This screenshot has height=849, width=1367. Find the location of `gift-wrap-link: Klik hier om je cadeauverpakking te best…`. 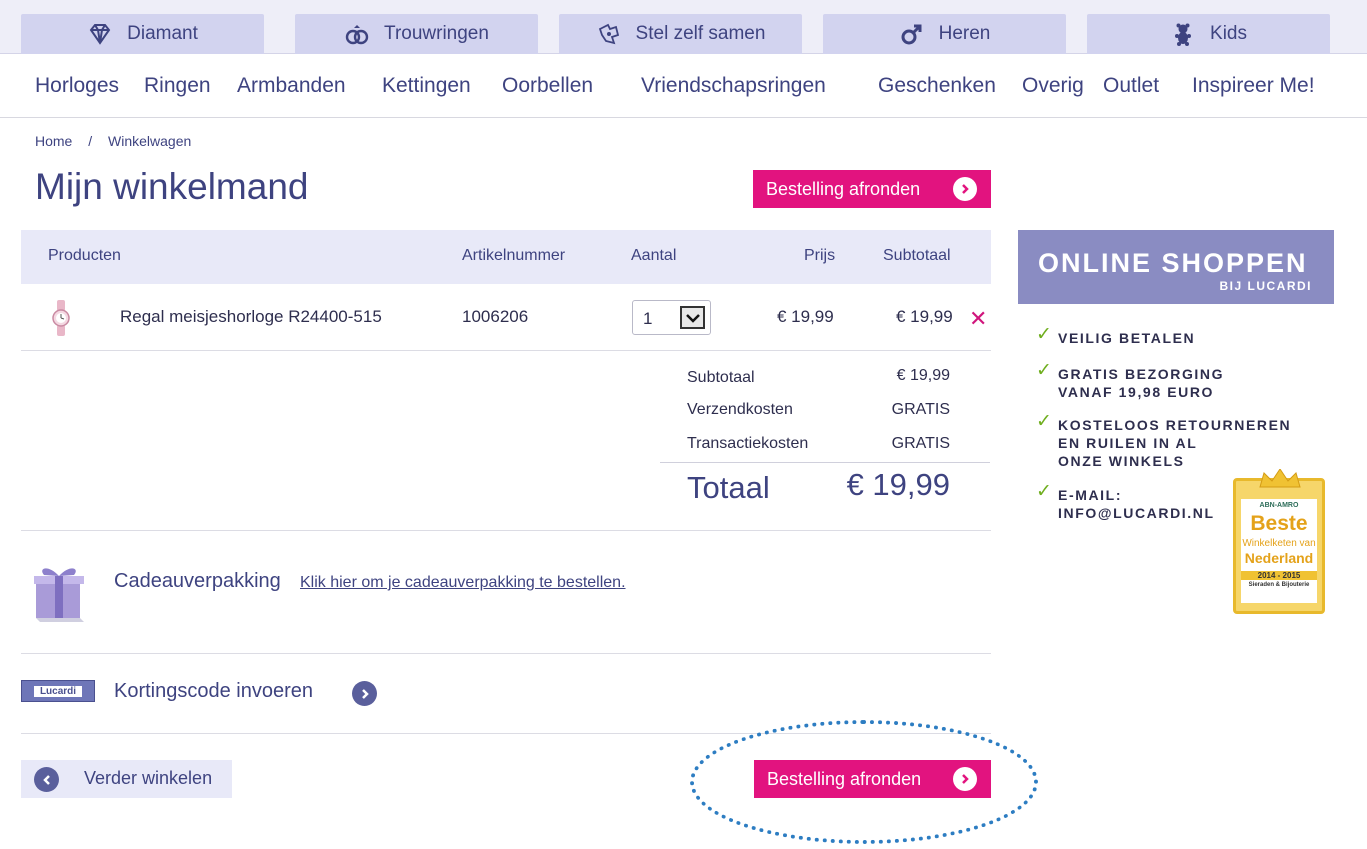

gift-wrap-link: Klik hier om je cadeauverpakking te best… is located at coordinates (463, 583).